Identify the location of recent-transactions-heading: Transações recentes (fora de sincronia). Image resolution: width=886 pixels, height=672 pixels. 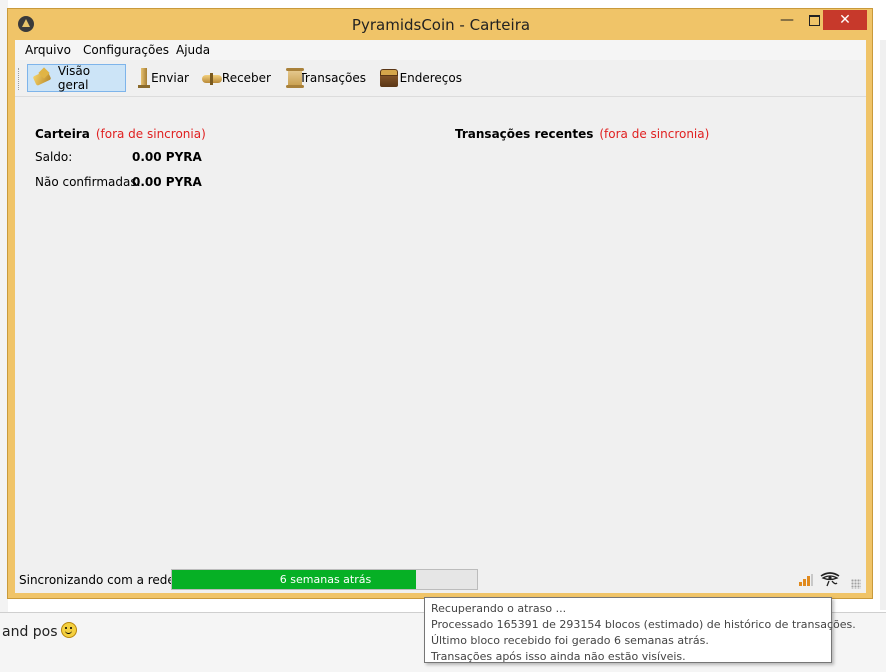
(582, 134).